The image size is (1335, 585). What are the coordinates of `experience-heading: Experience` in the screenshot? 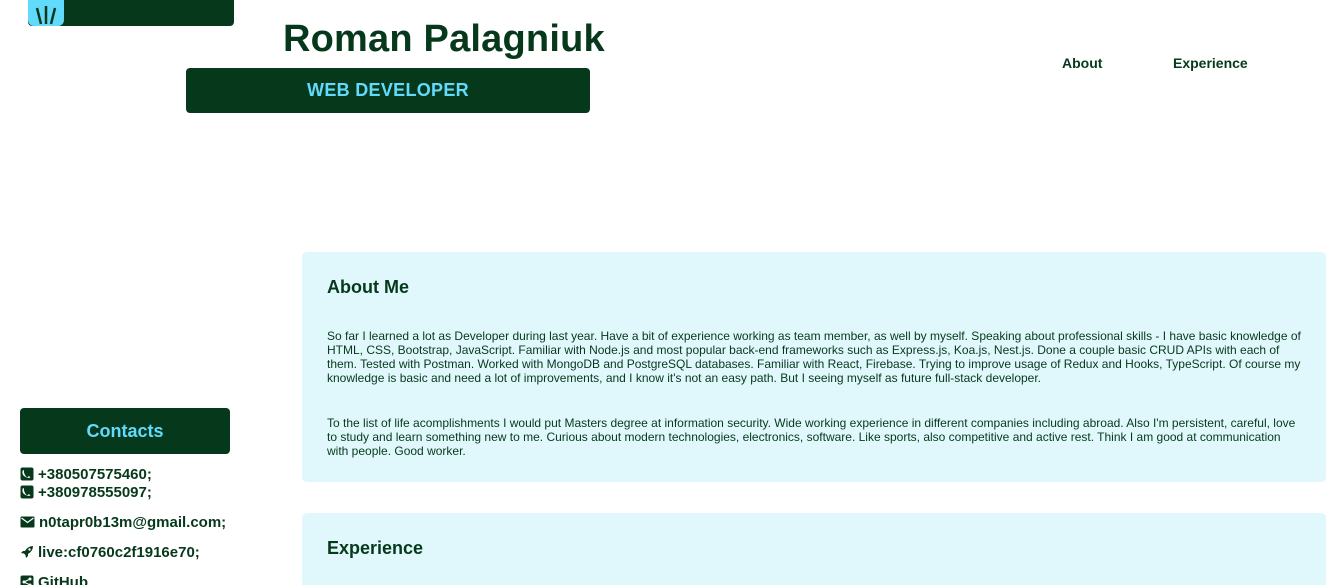 It's located at (375, 548).